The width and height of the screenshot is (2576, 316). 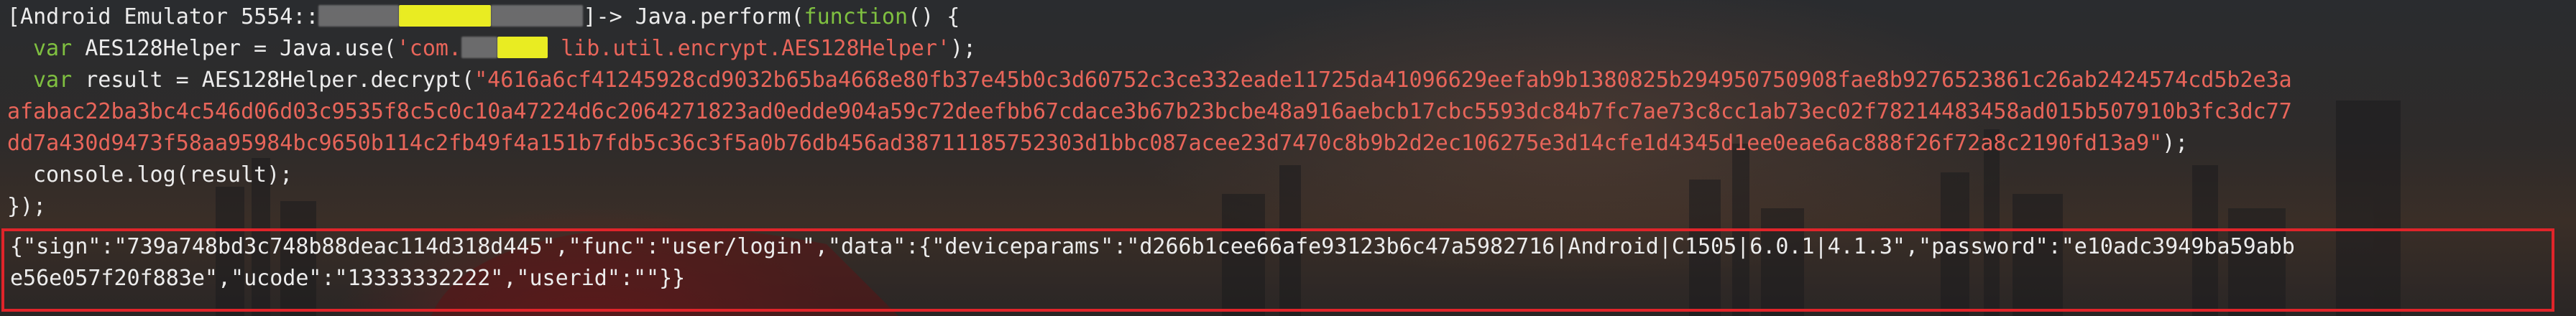 What do you see at coordinates (479, 47) in the screenshot?
I see `redacted-package` at bounding box center [479, 47].